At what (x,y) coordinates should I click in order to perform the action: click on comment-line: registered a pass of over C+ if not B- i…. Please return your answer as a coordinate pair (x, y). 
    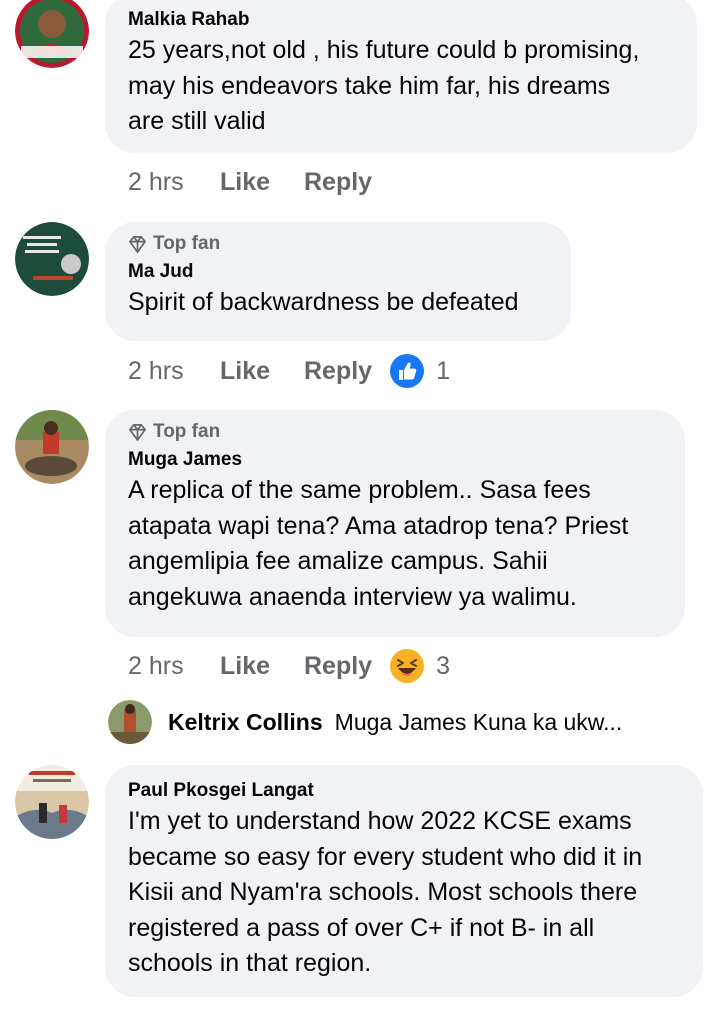
    Looking at the image, I should click on (361, 927).